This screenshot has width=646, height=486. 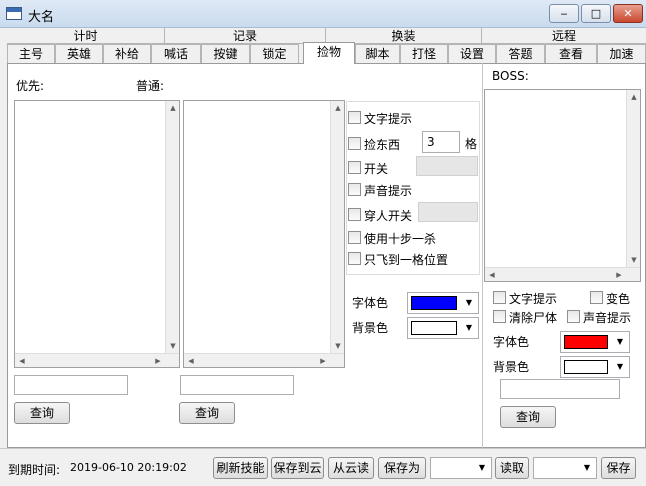 I want to click on save-as-select: ▼, so click(x=461, y=468).